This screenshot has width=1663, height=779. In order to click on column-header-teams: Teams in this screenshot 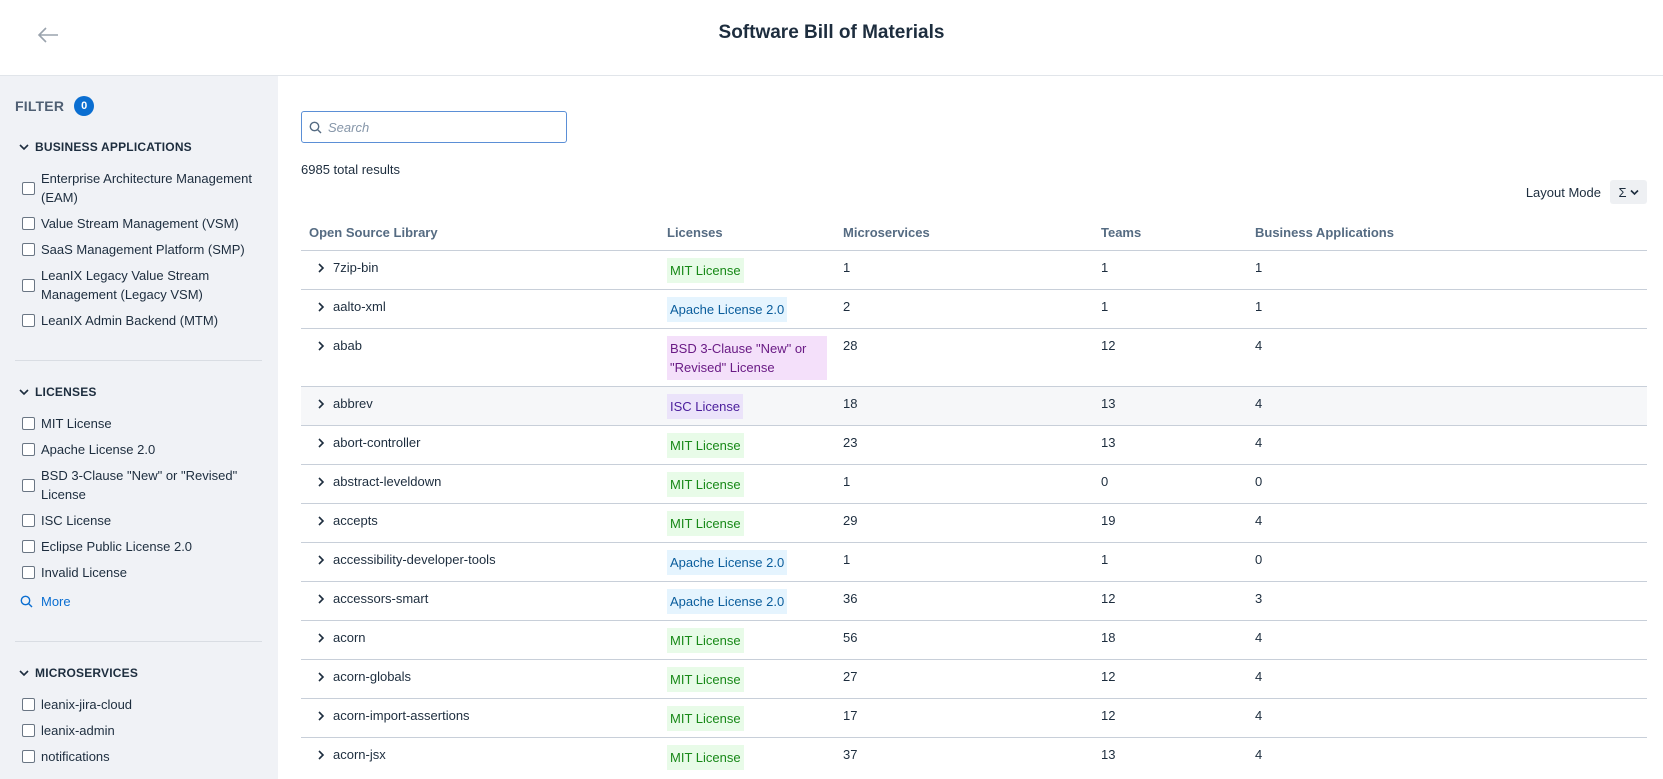, I will do `click(1178, 232)`.